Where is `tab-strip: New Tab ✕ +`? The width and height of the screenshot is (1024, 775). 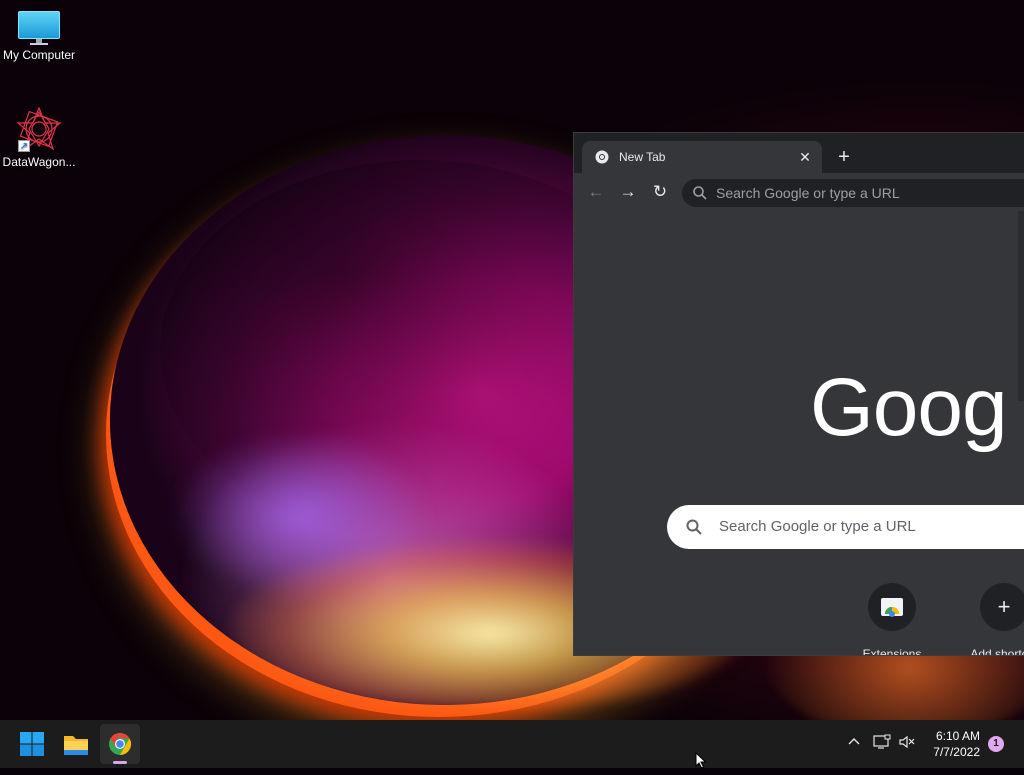 tab-strip: New Tab ✕ + is located at coordinates (799, 153).